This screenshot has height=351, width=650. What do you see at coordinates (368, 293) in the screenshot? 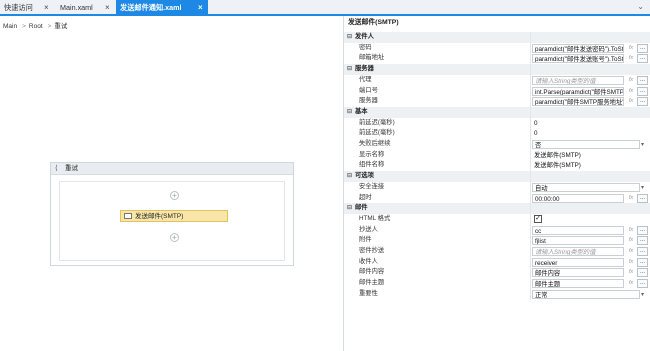
I see `property-name: 重要性` at bounding box center [368, 293].